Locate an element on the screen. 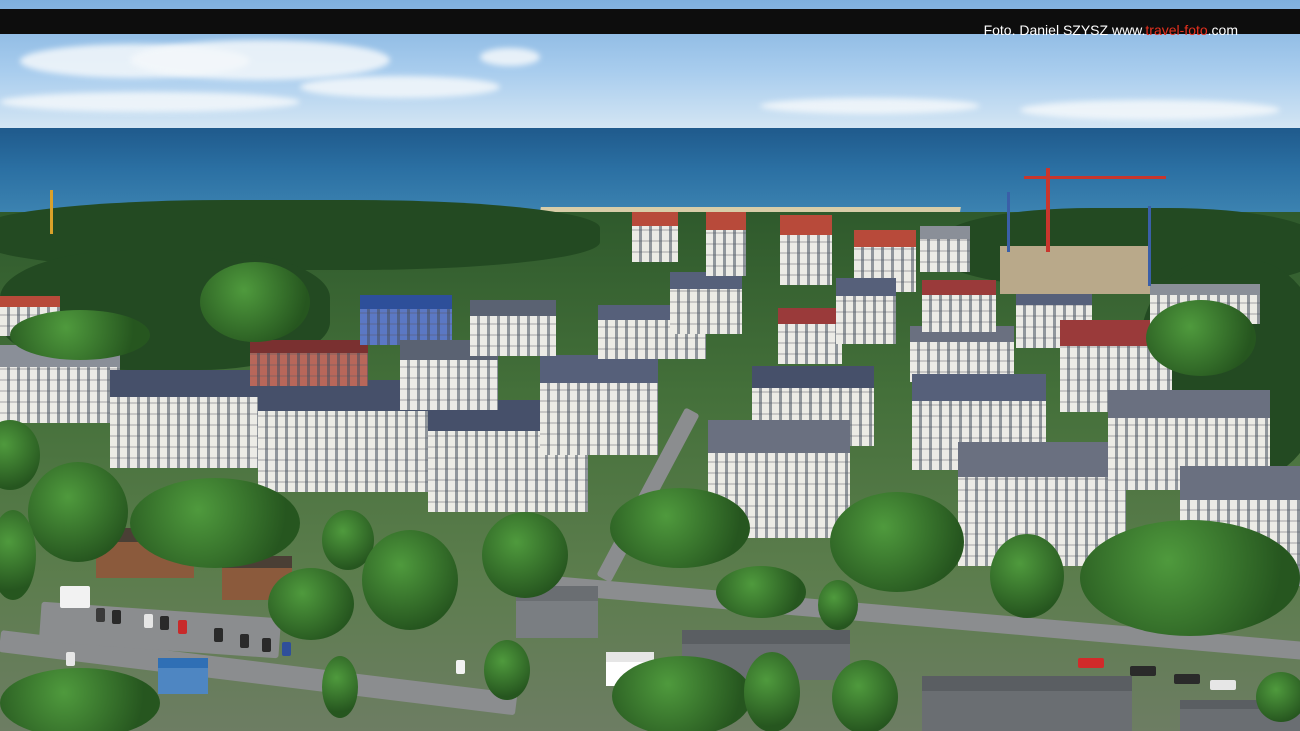 The height and width of the screenshot is (731, 1300). photo-credit-suffix: .com is located at coordinates (1222, 30).